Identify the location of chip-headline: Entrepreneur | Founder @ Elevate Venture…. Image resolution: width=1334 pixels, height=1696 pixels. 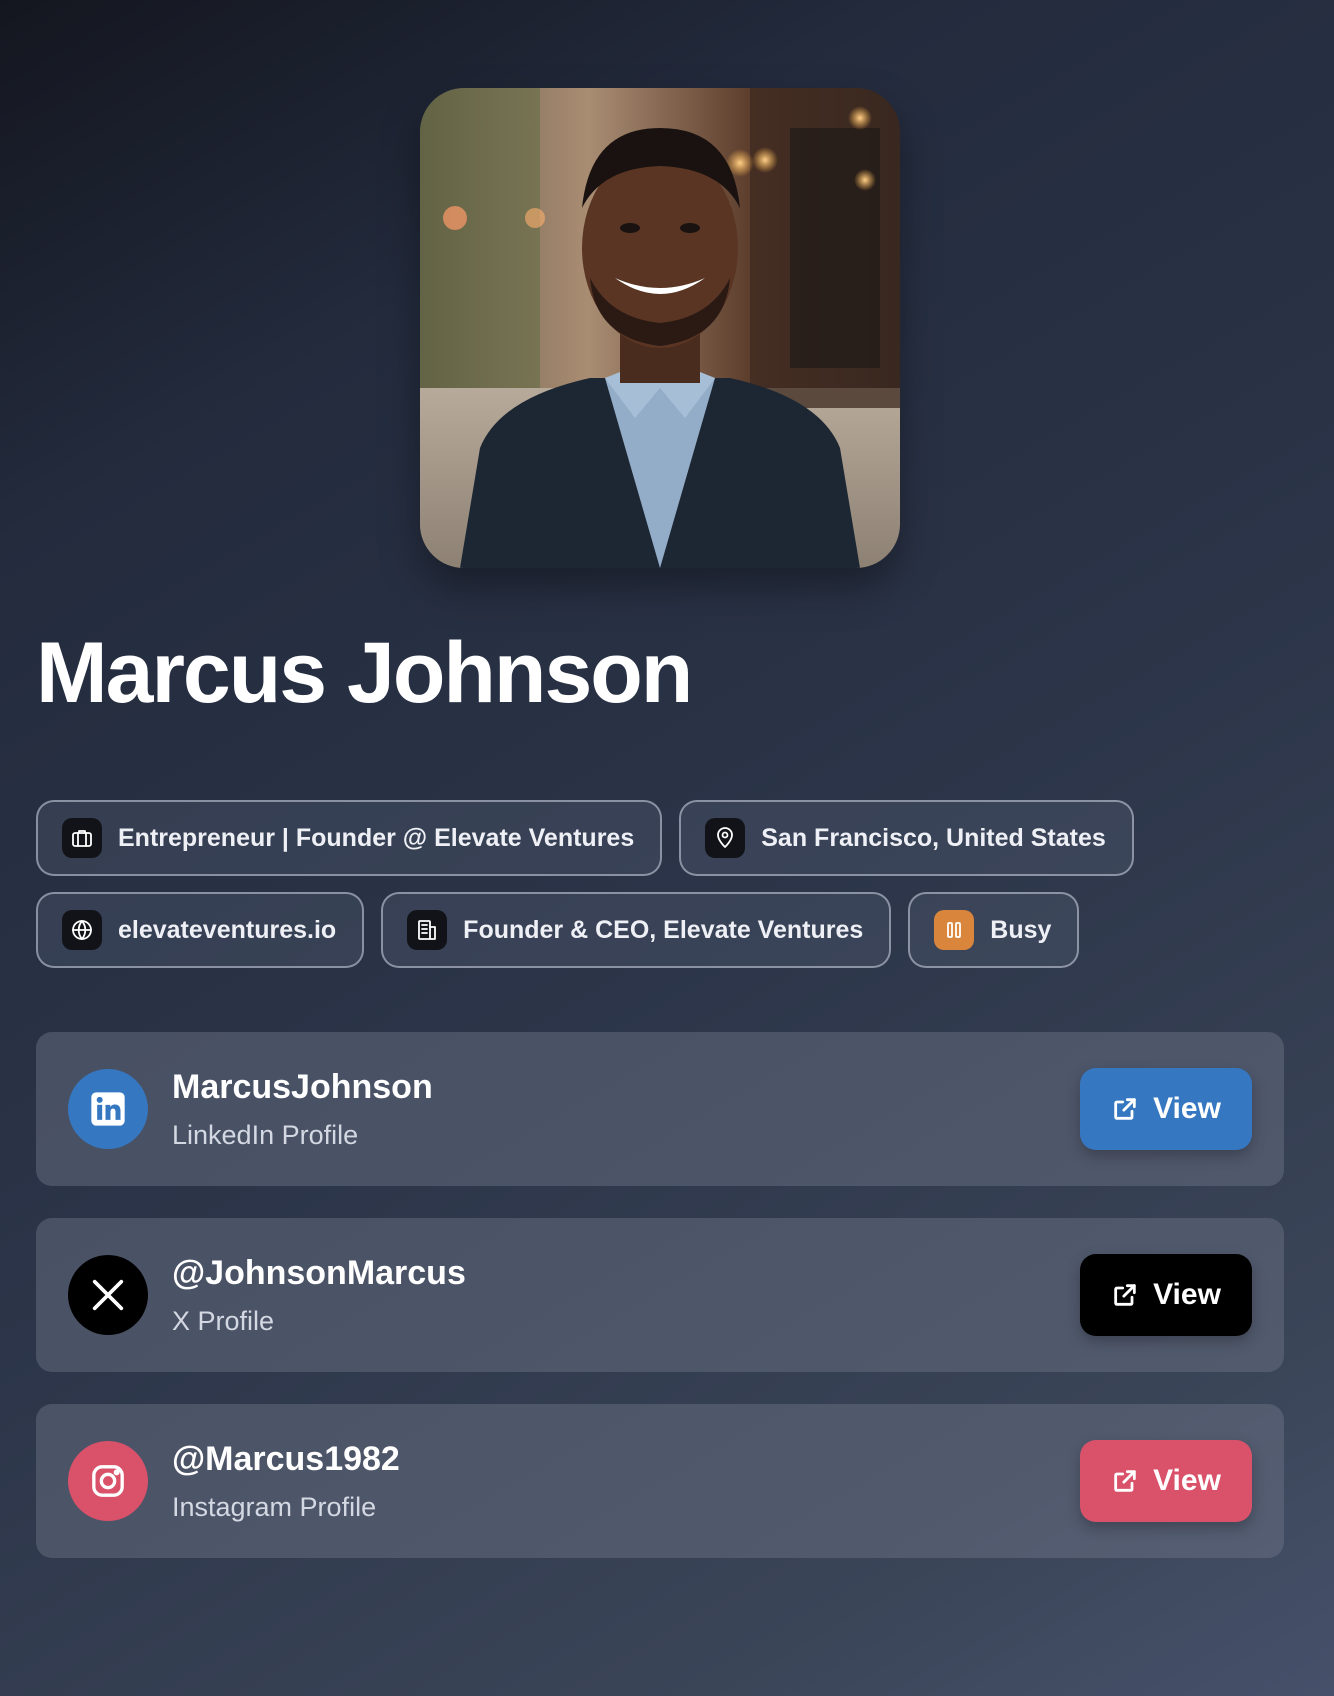
(349, 838).